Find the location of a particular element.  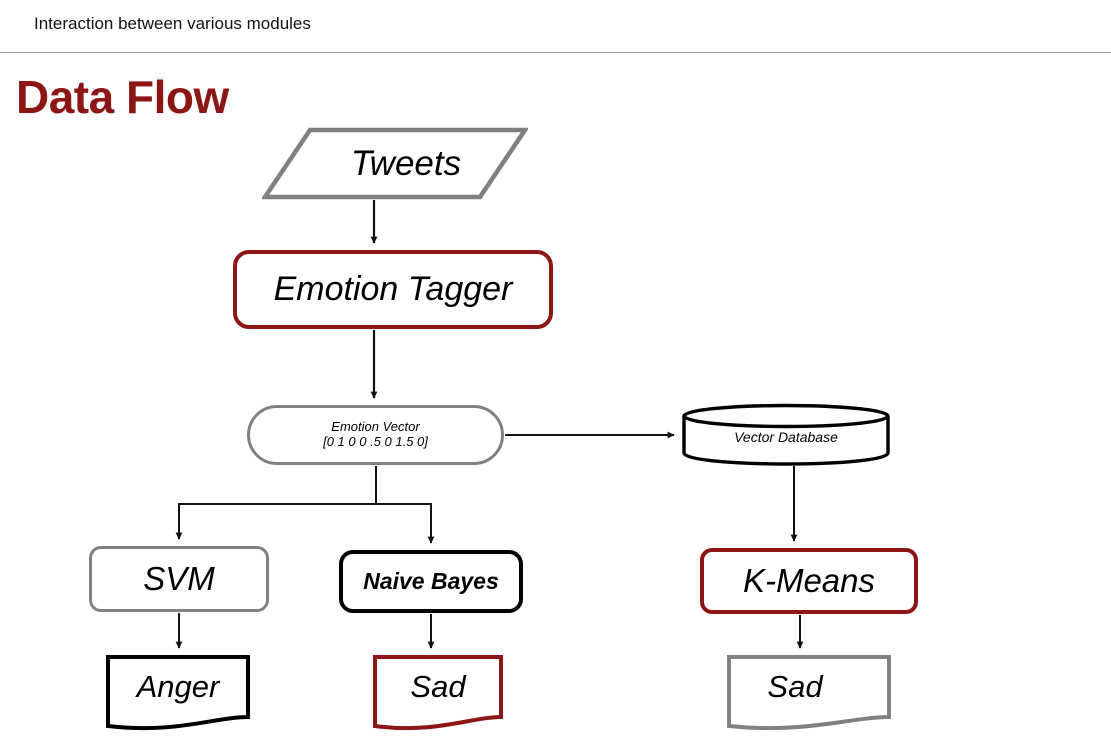

node-vector-database: Vector Database is located at coordinates (786, 434).